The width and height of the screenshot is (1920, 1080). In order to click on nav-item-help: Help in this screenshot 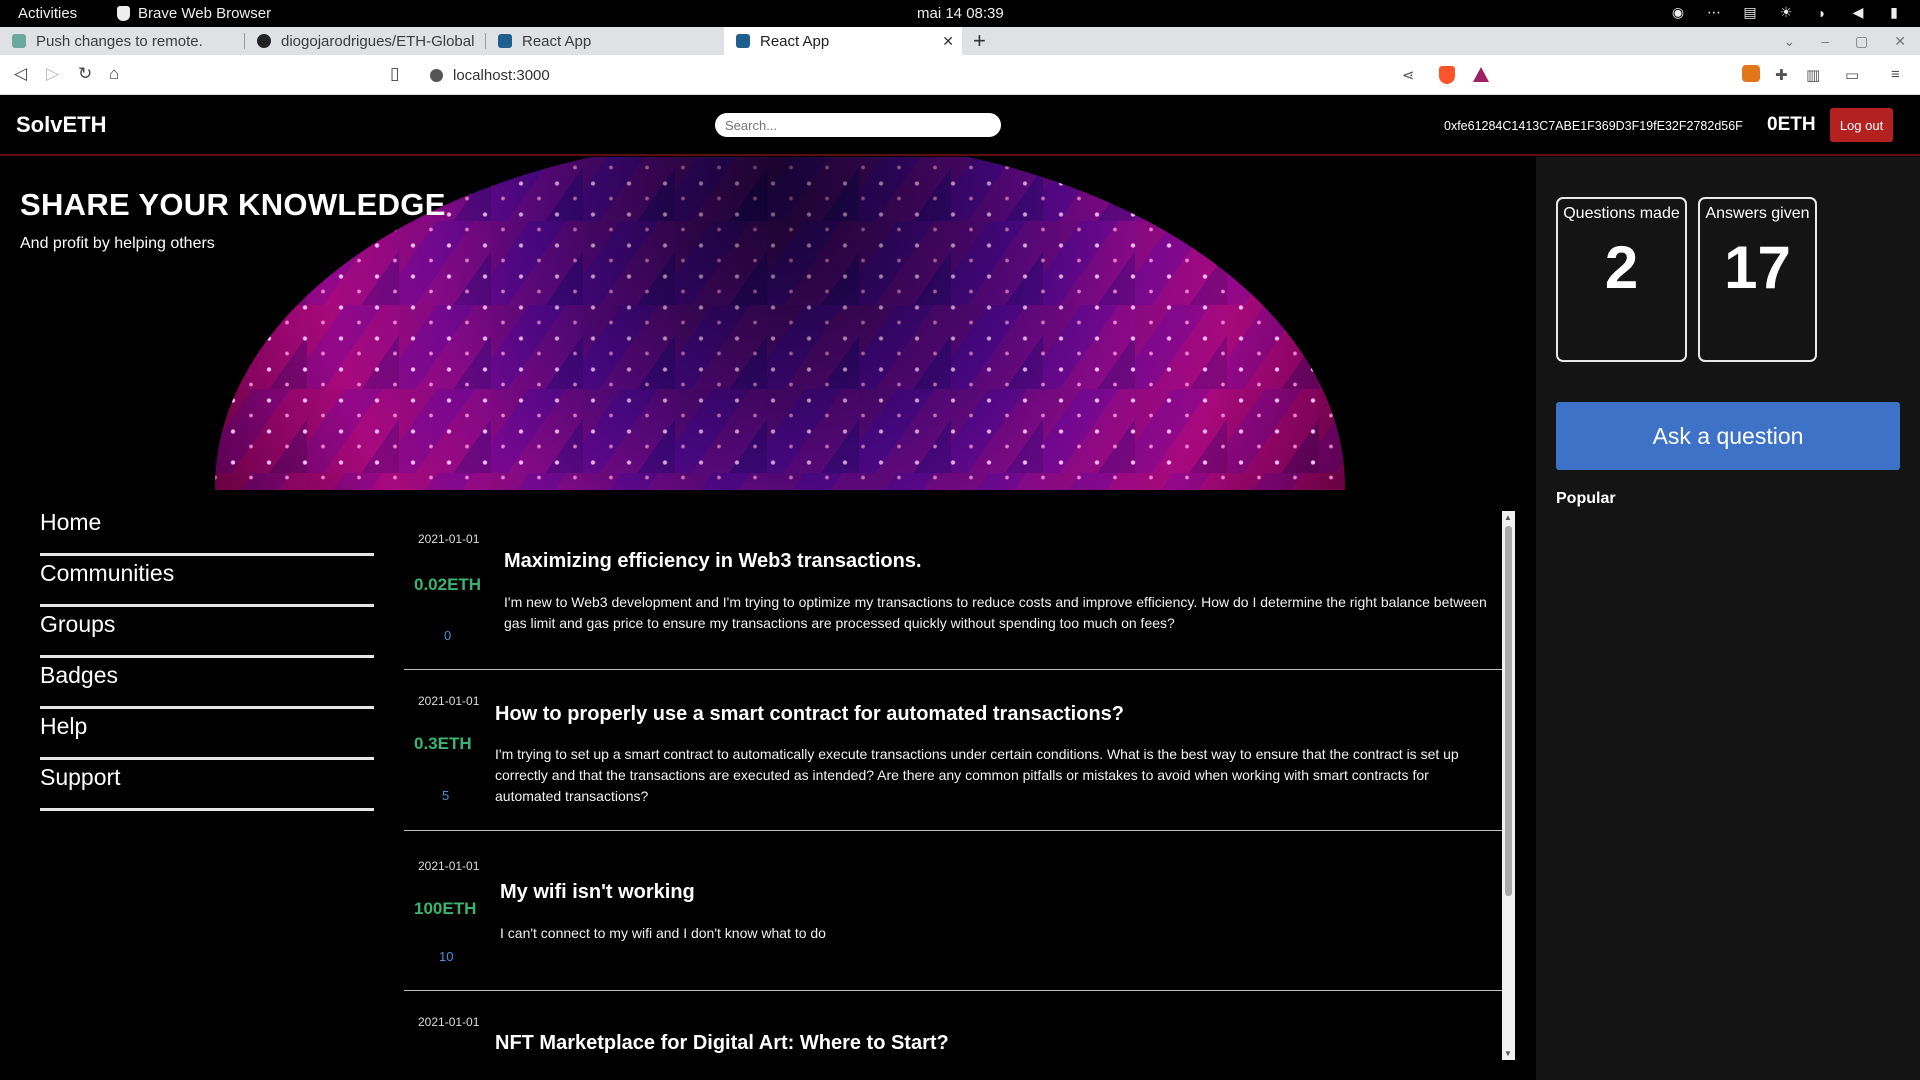, I will do `click(207, 734)`.